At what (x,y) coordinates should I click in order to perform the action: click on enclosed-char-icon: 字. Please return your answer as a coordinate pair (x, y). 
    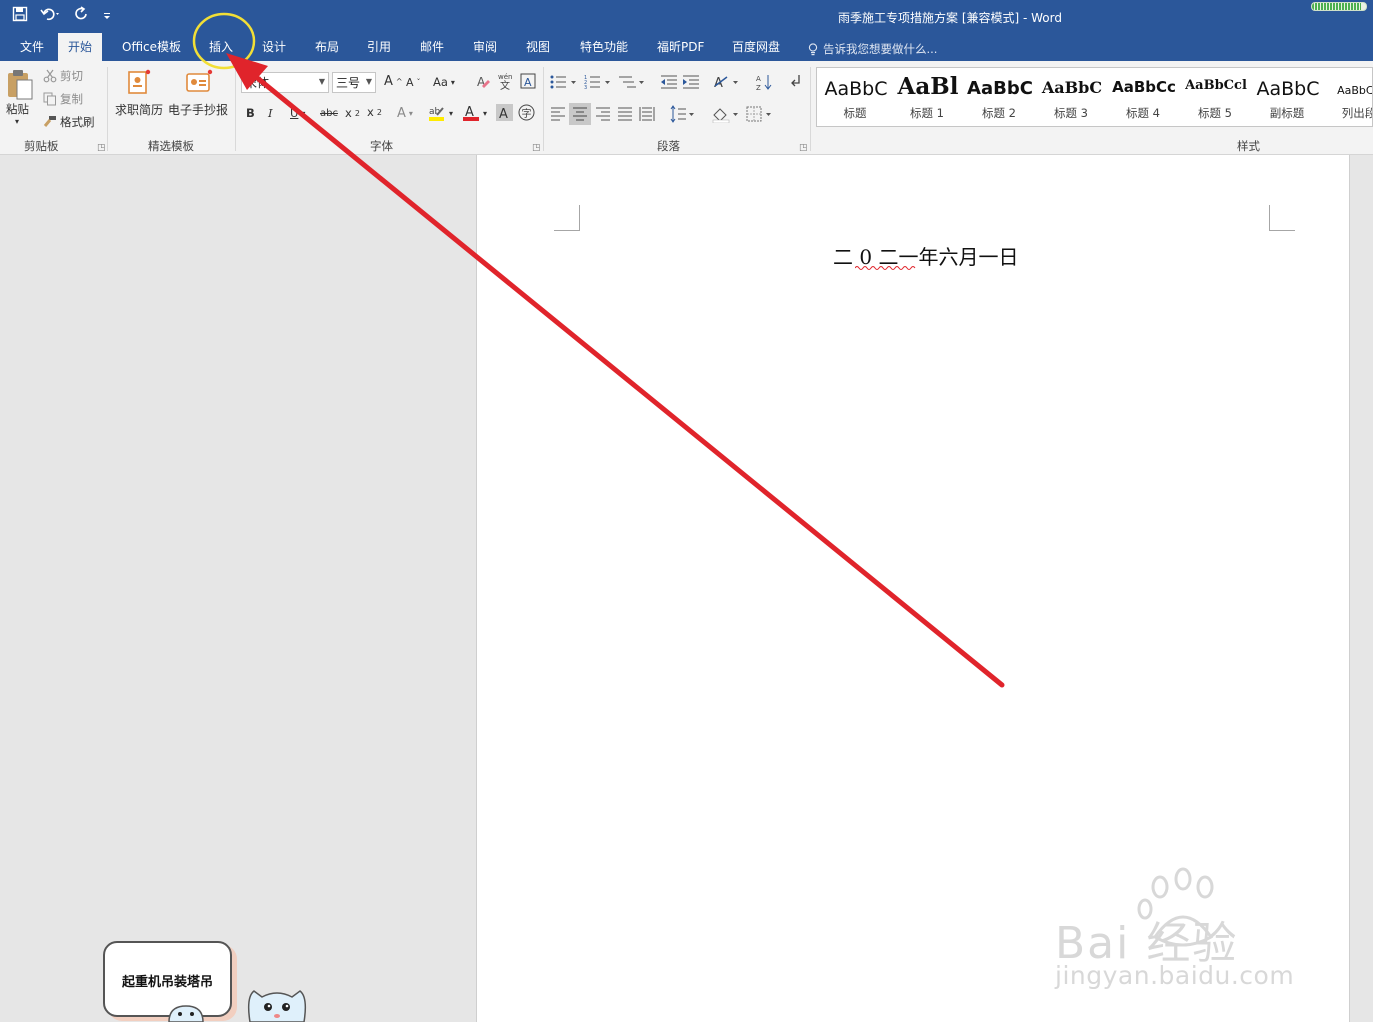
    Looking at the image, I should click on (526, 112).